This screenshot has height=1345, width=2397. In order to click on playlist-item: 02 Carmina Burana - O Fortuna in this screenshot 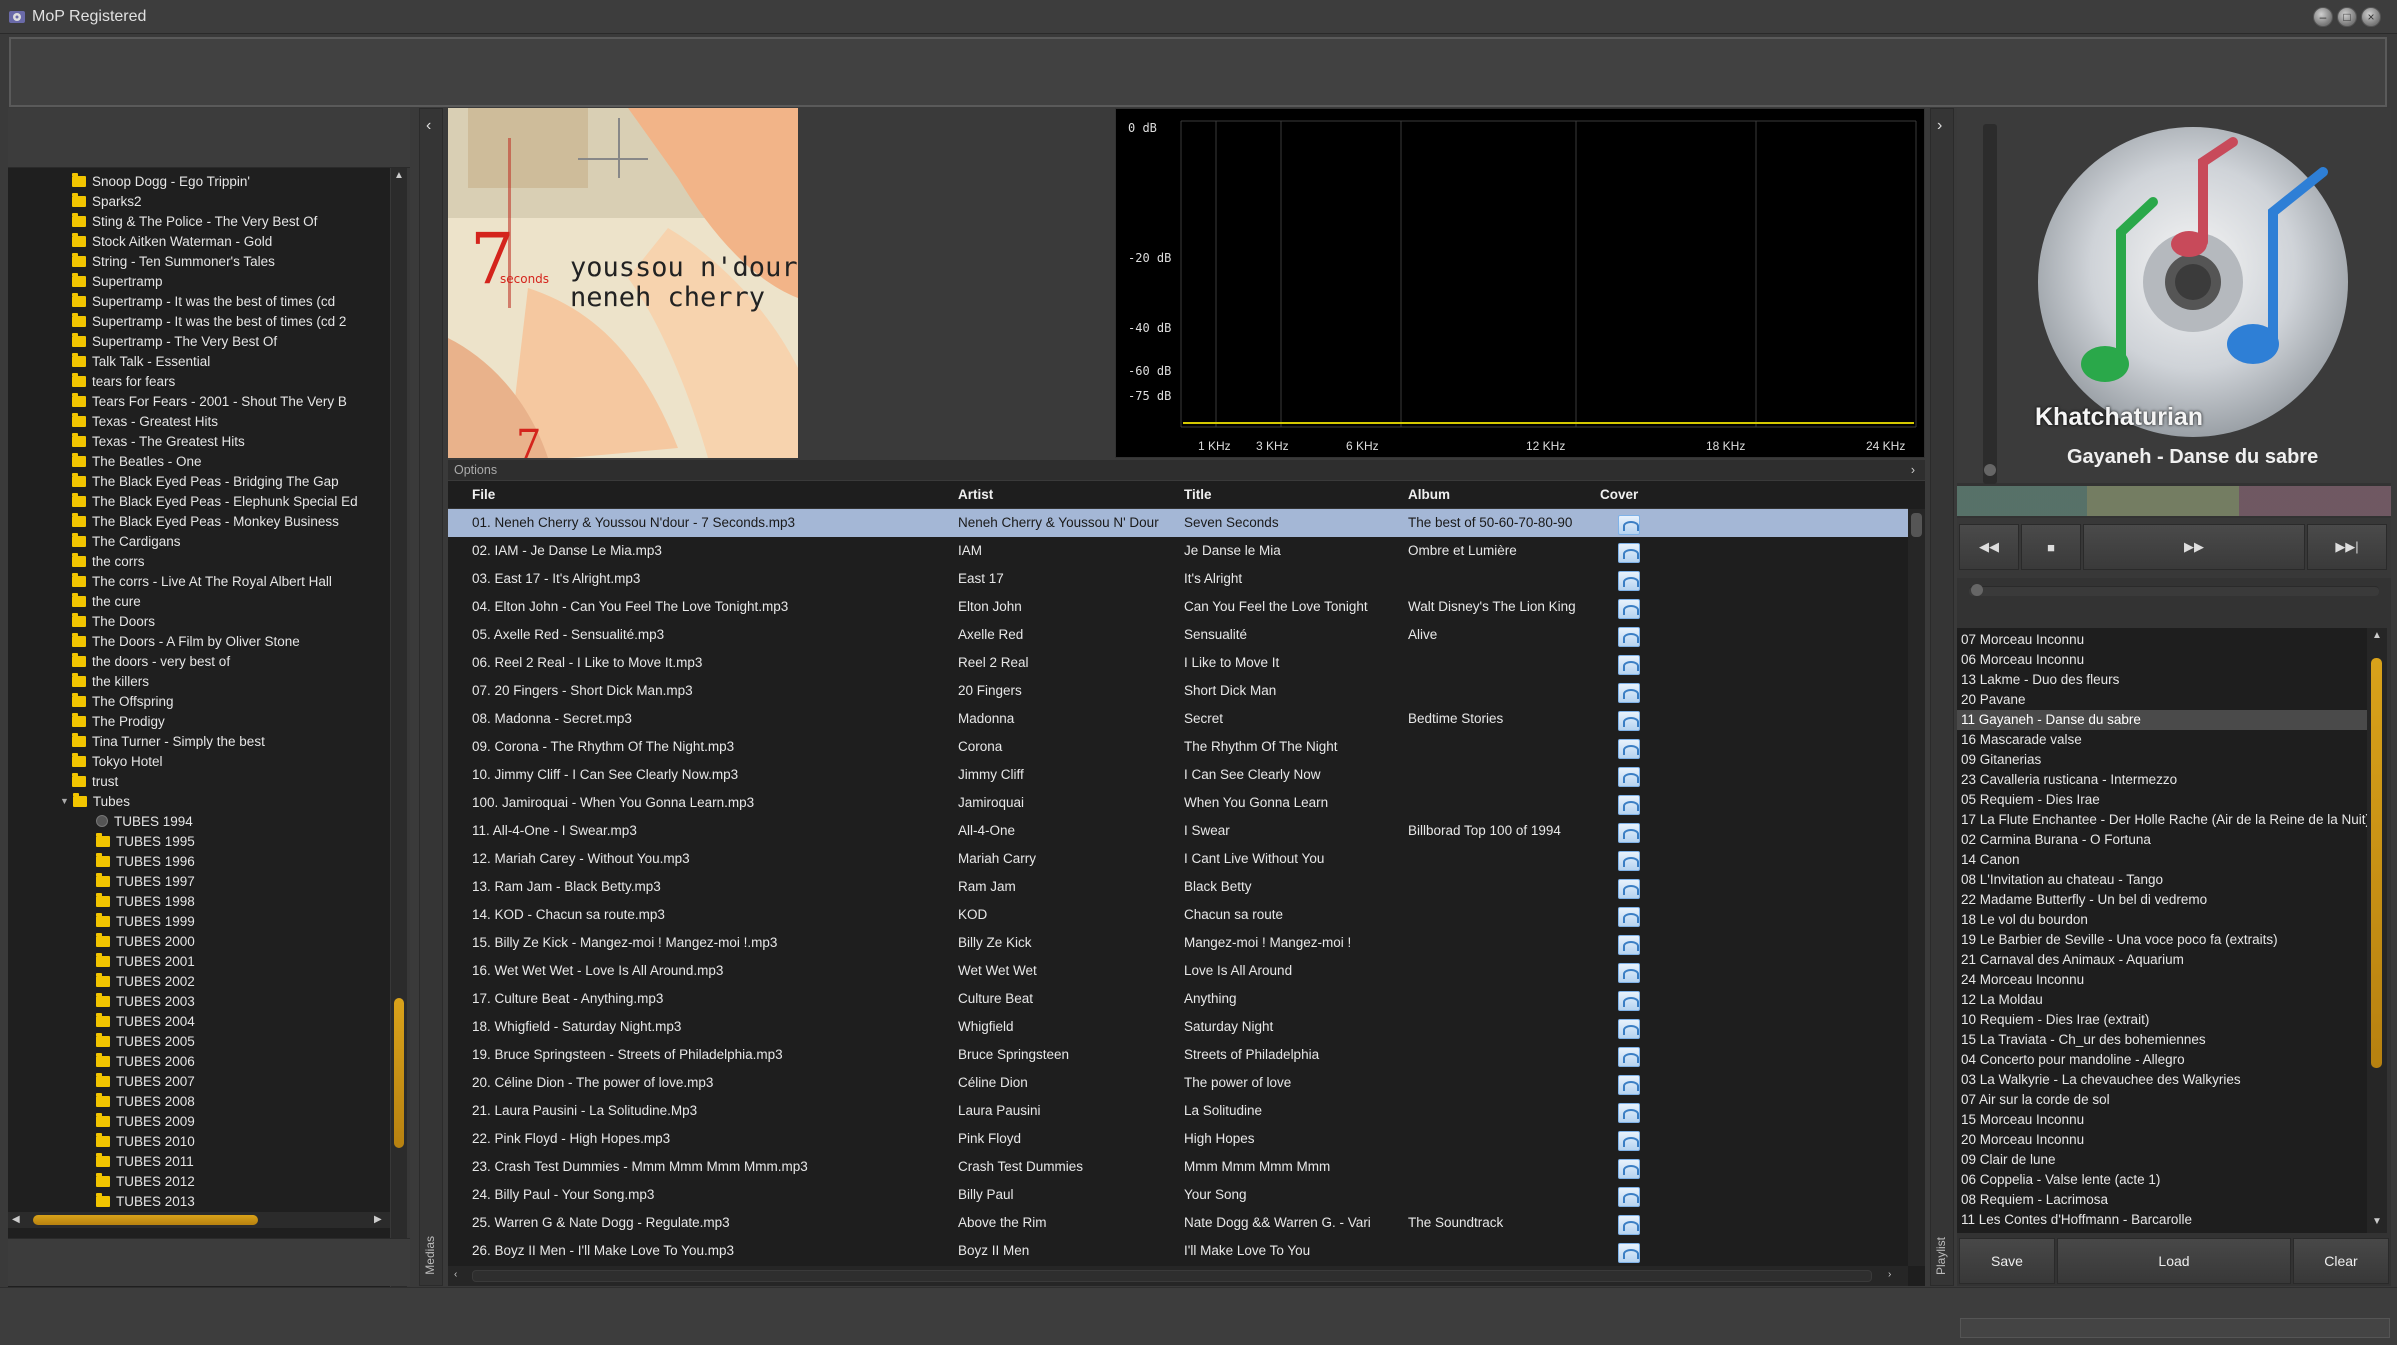, I will do `click(2162, 840)`.